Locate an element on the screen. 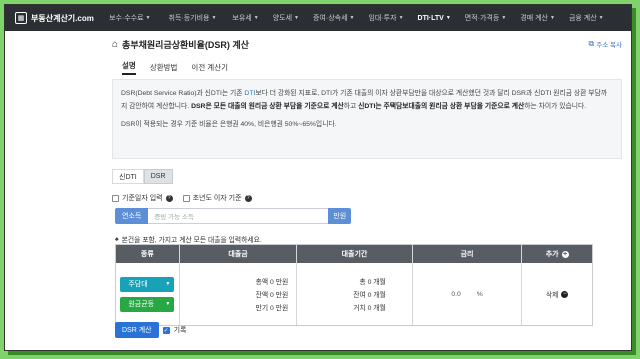 This screenshot has width=640, height=359. repay-method-dropdown: 원금균등 ▼ is located at coordinates (147, 304).